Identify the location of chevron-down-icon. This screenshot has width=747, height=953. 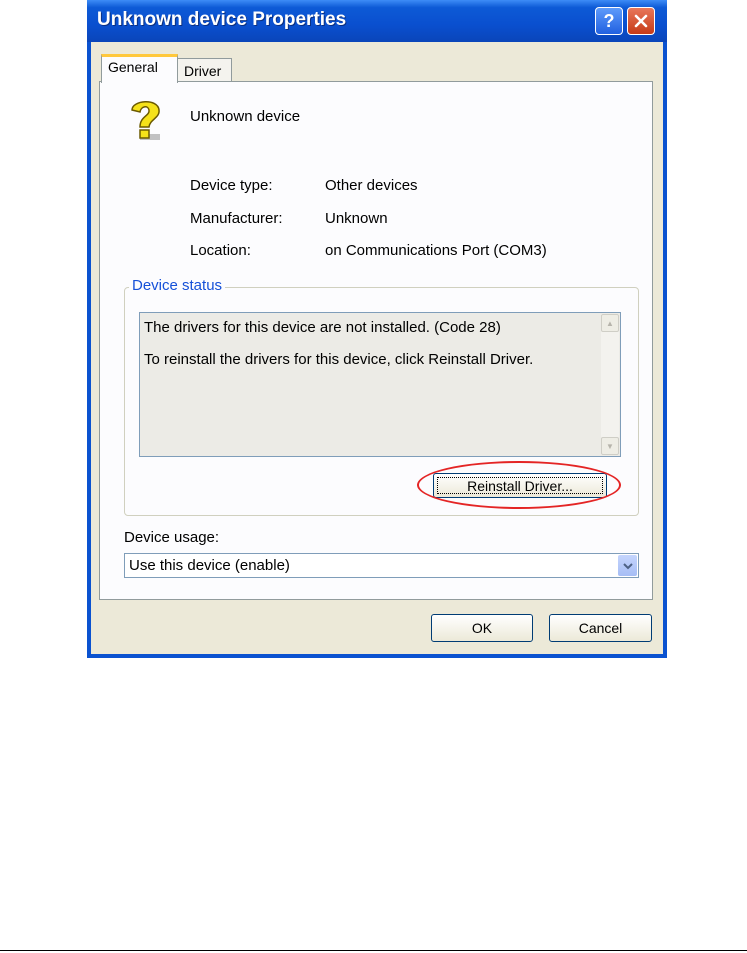
(627, 565).